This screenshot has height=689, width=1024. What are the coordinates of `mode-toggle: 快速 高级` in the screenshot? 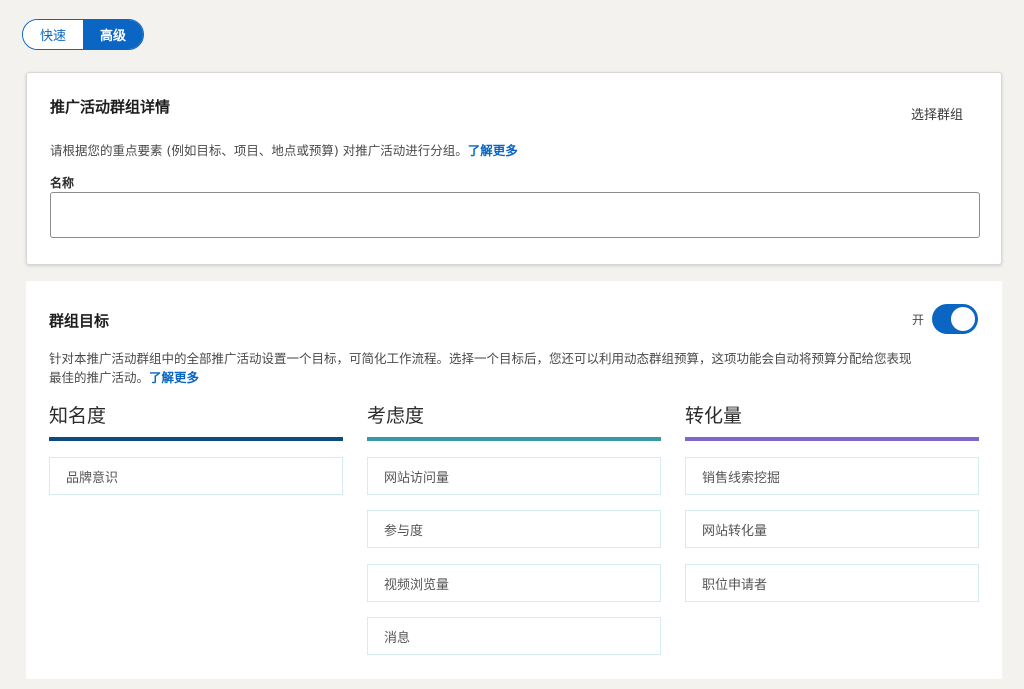 It's located at (83, 34).